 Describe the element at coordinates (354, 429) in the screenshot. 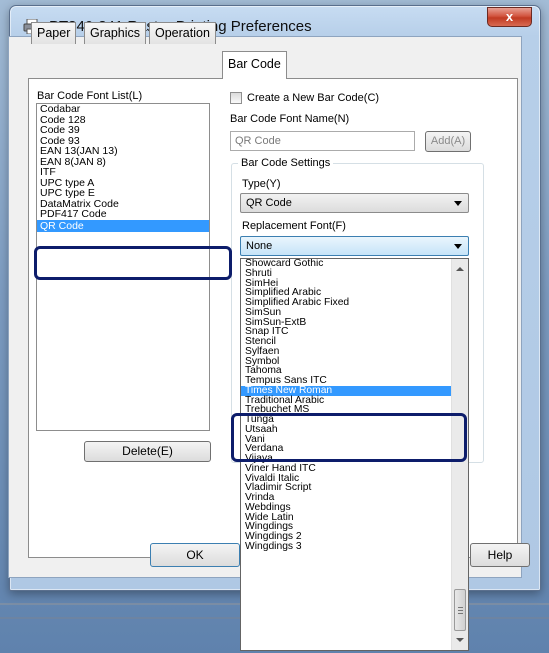

I see `dropdown-option: Utsaah` at that location.